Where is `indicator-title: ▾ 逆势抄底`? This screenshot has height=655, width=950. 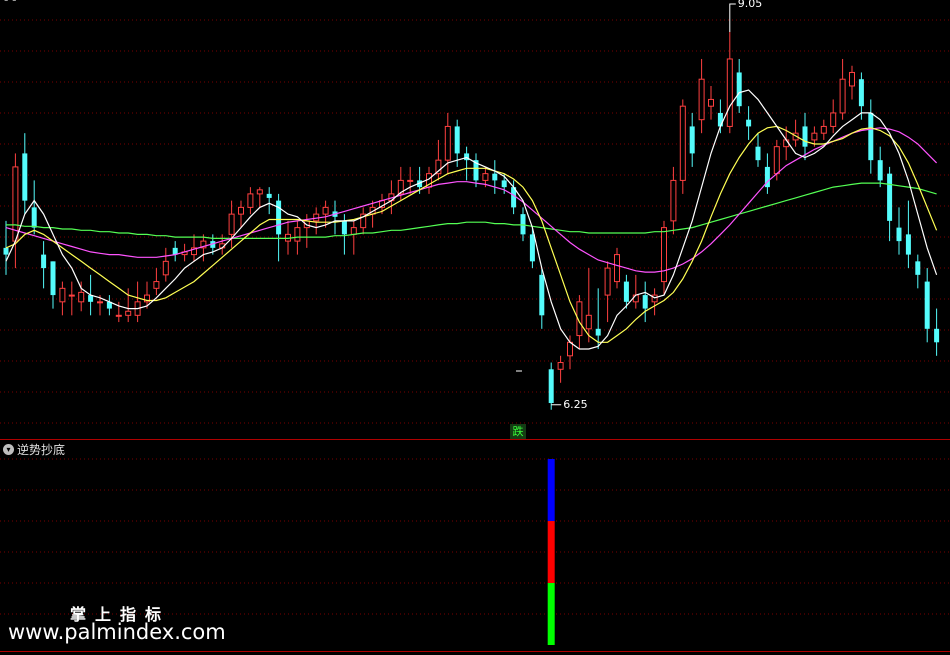
indicator-title: ▾ 逆势抄底 is located at coordinates (34, 449).